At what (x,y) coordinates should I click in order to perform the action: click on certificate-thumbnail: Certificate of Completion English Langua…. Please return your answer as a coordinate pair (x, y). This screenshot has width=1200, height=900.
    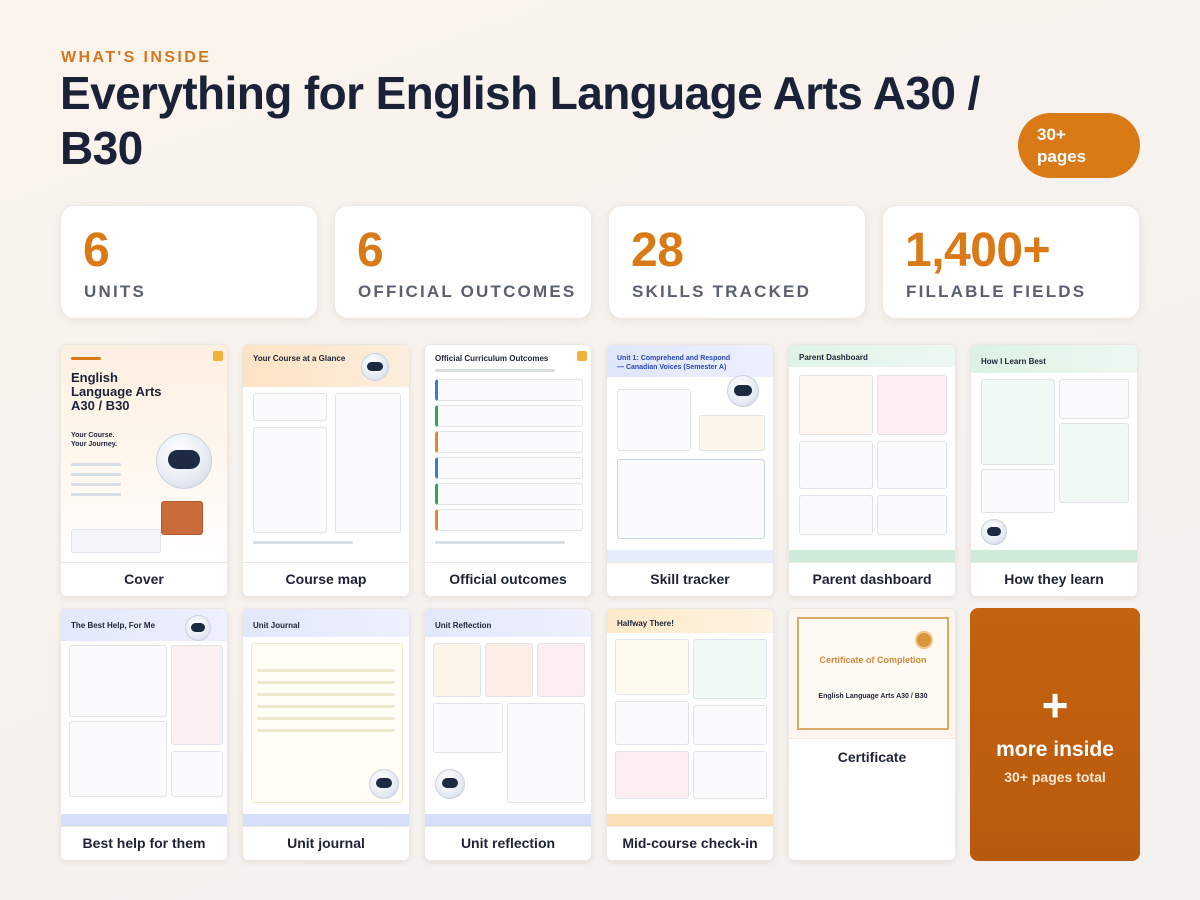
    Looking at the image, I should click on (872, 674).